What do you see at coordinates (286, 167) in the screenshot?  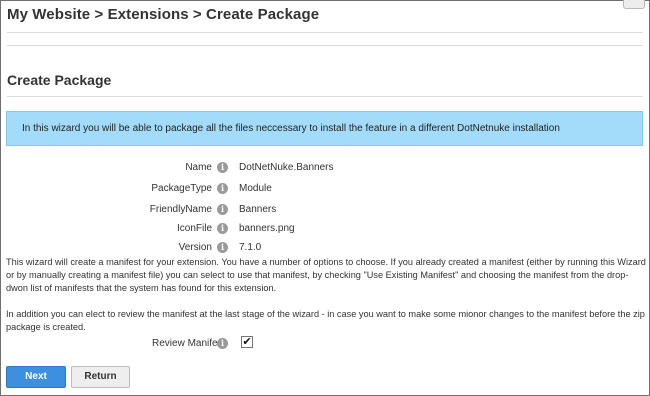 I see `field-value: DotNetNuke.Banners` at bounding box center [286, 167].